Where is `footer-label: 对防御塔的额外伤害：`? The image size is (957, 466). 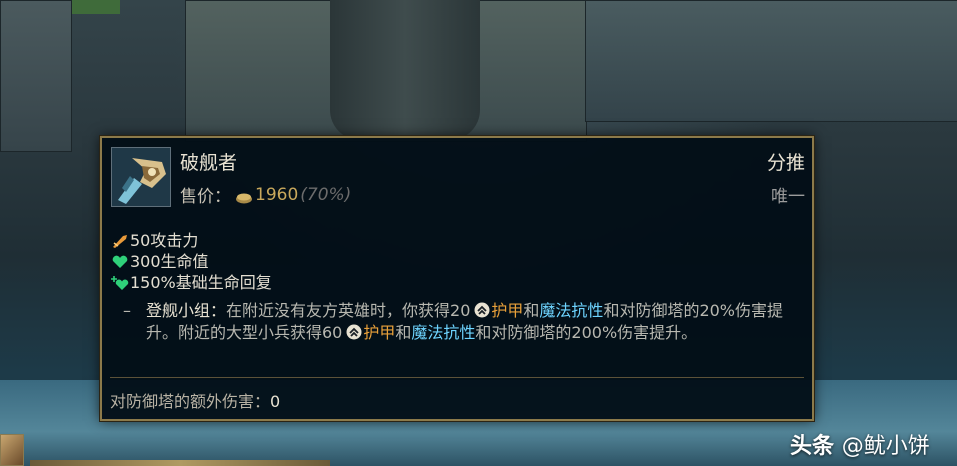 footer-label: 对防御塔的额外伤害： is located at coordinates (190, 401).